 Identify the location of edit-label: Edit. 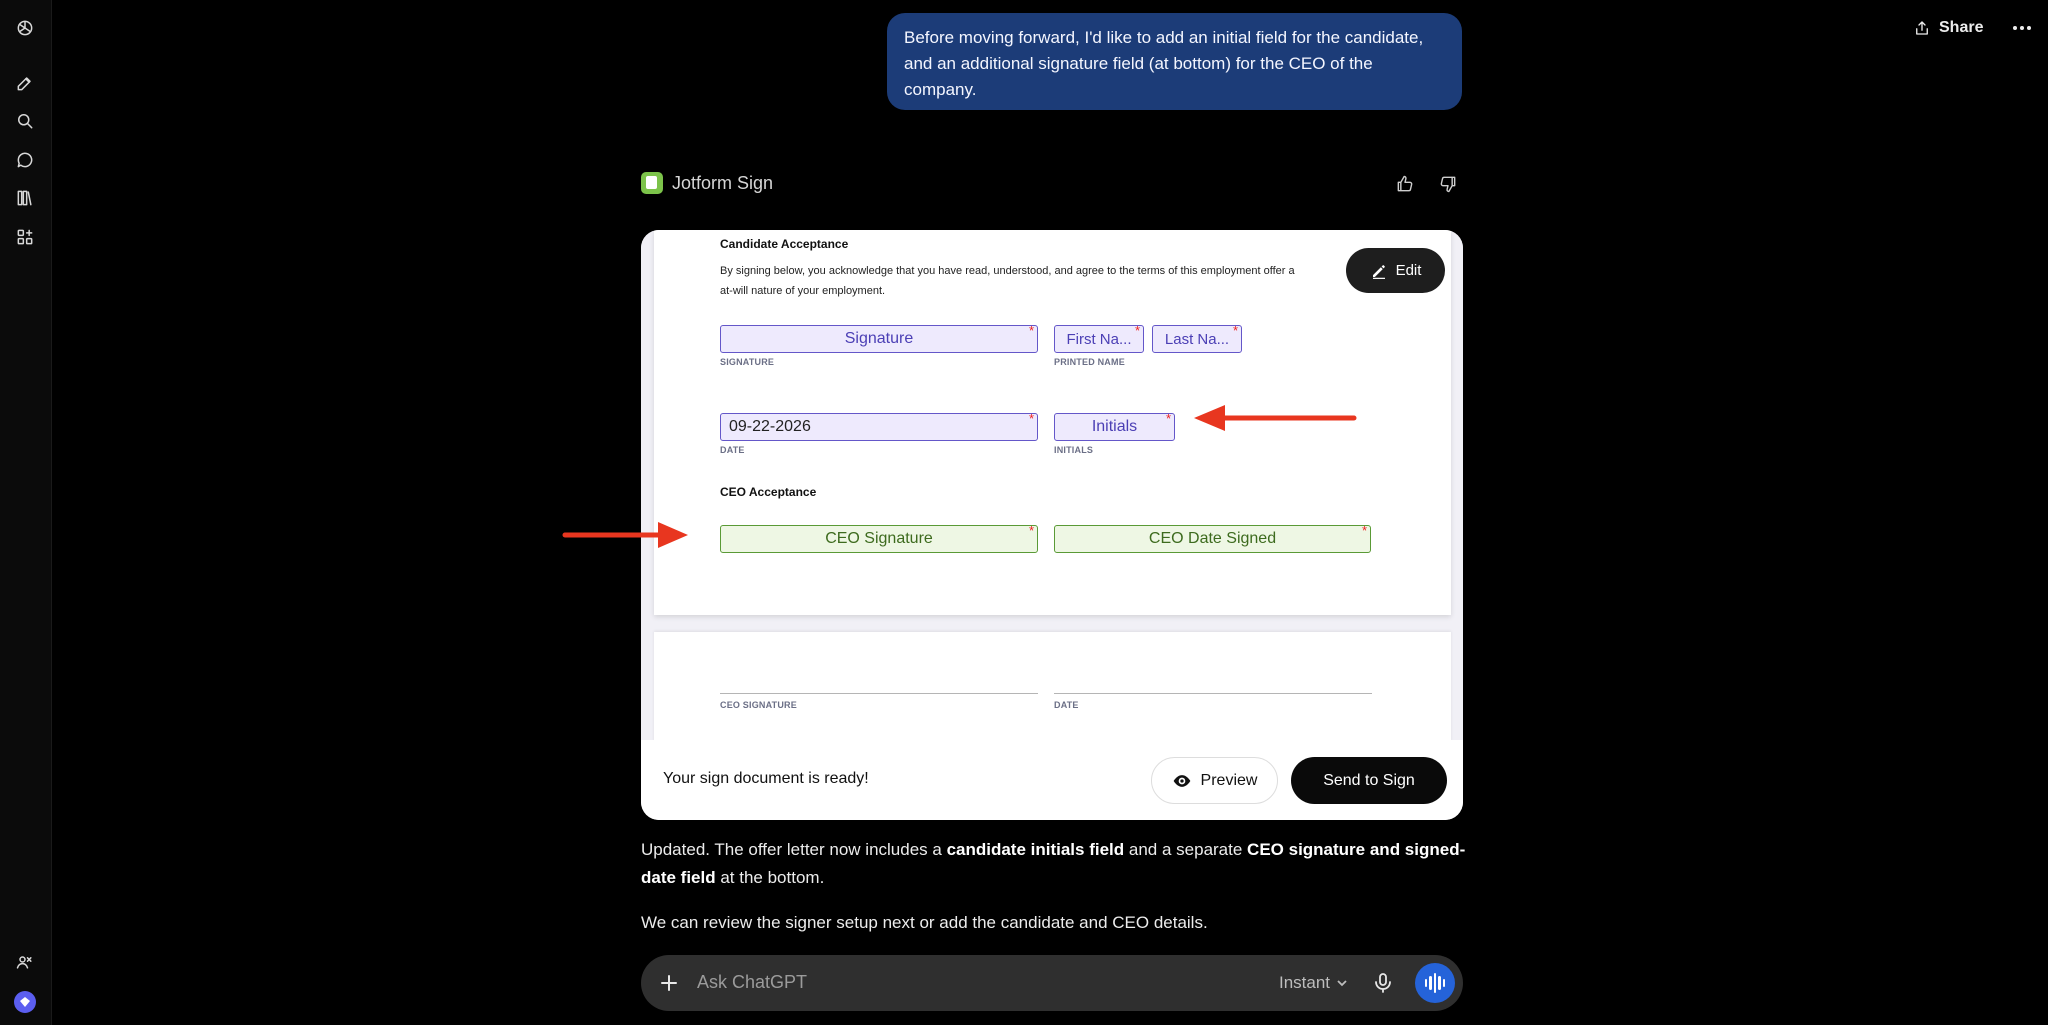
(1408, 270).